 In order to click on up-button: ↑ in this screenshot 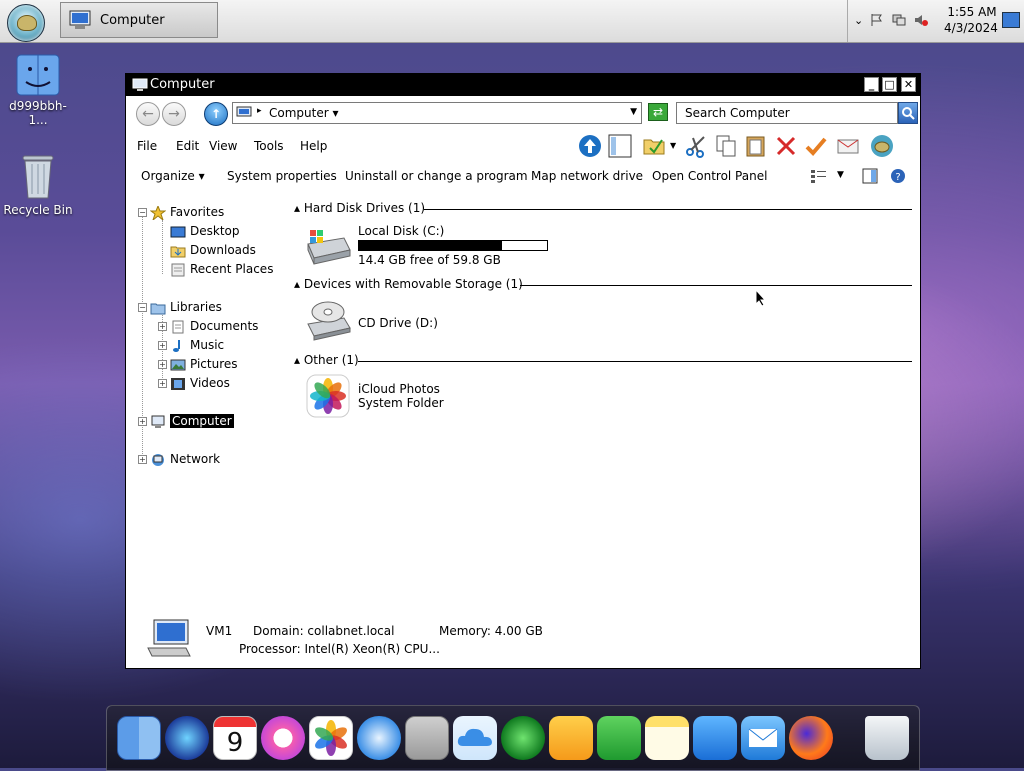, I will do `click(216, 114)`.